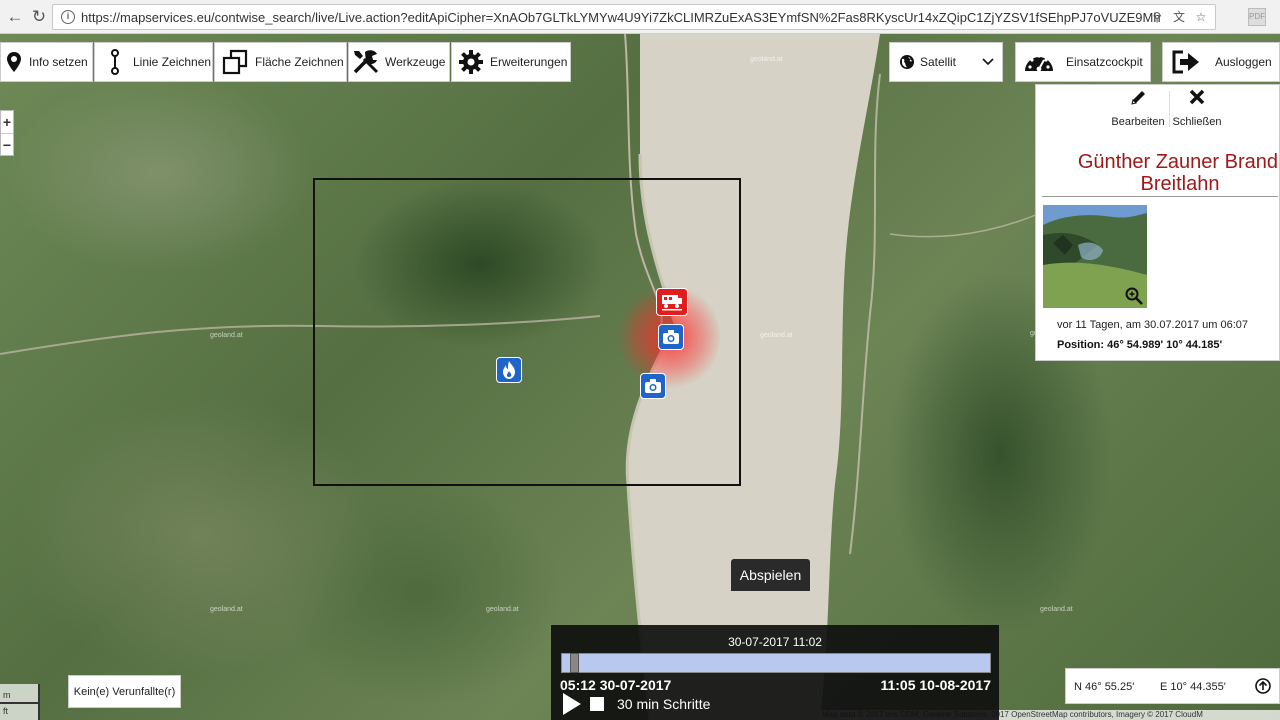 This screenshot has height=720, width=1280. Describe the element at coordinates (1263, 686) in the screenshot. I see `arrow-up-icon` at that location.